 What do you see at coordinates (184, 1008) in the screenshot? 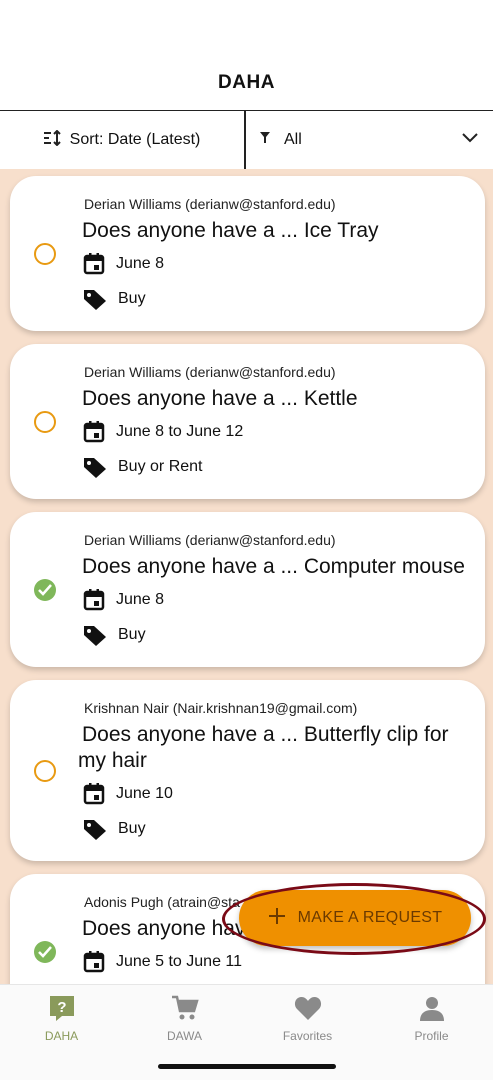
I see `cart-icon` at bounding box center [184, 1008].